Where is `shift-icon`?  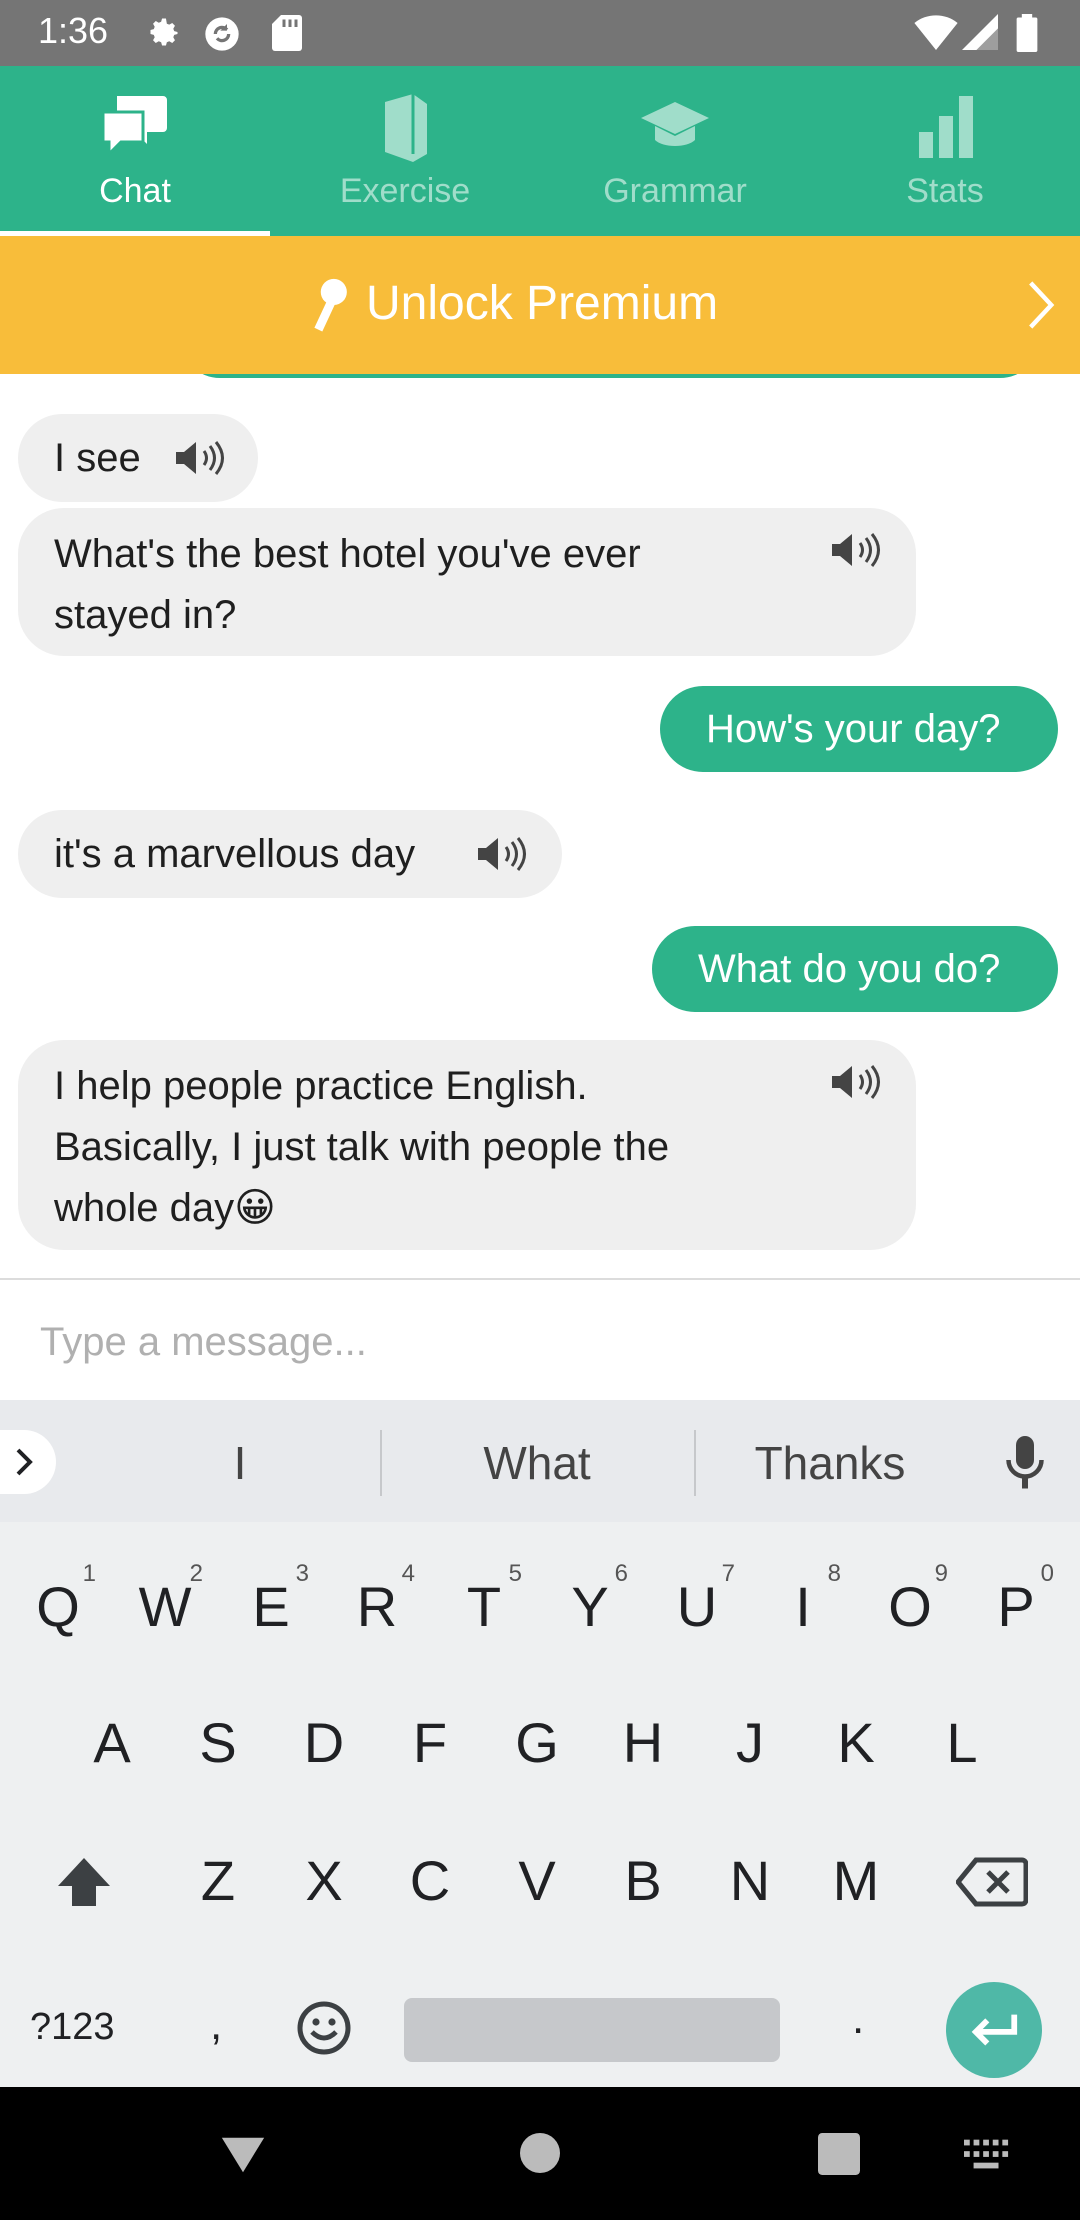
shift-icon is located at coordinates (84, 1882).